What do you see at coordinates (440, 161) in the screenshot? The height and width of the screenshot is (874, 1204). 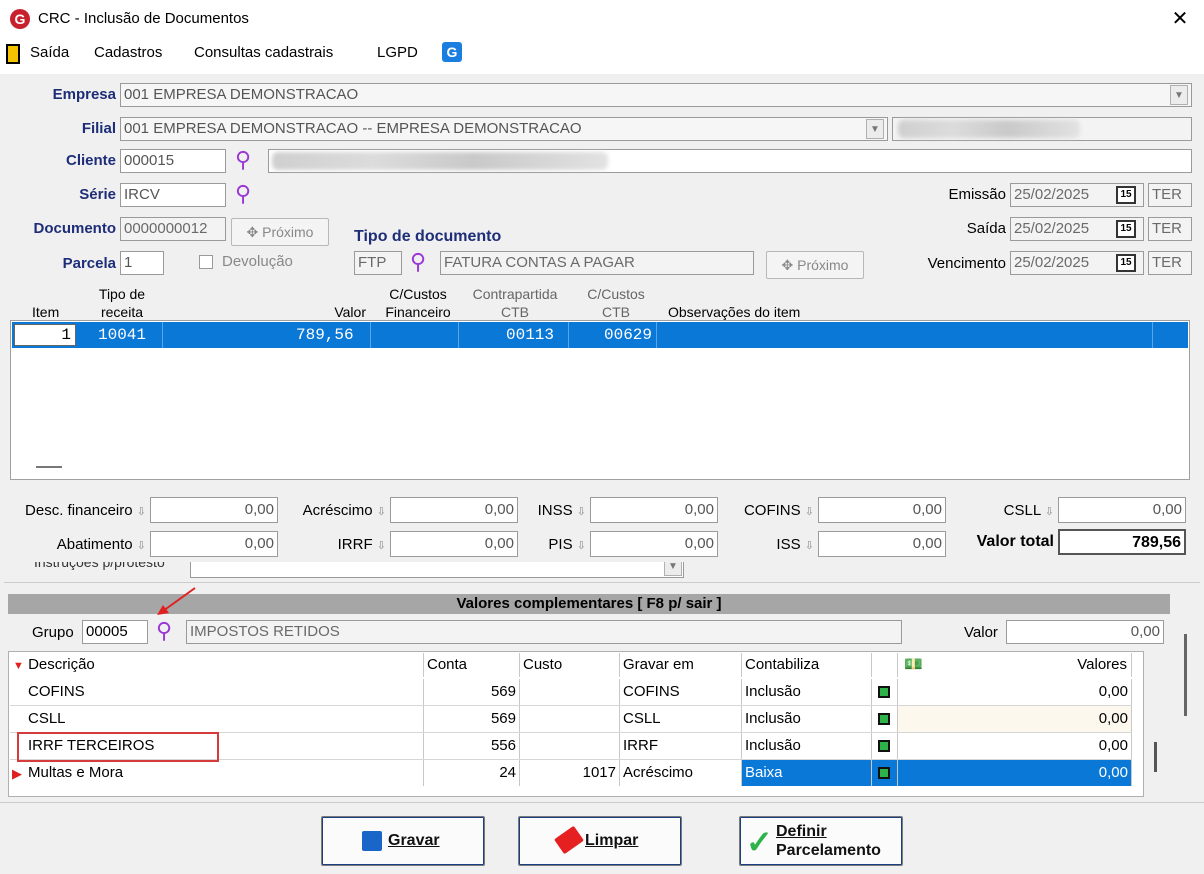 I see `redacted-blur` at bounding box center [440, 161].